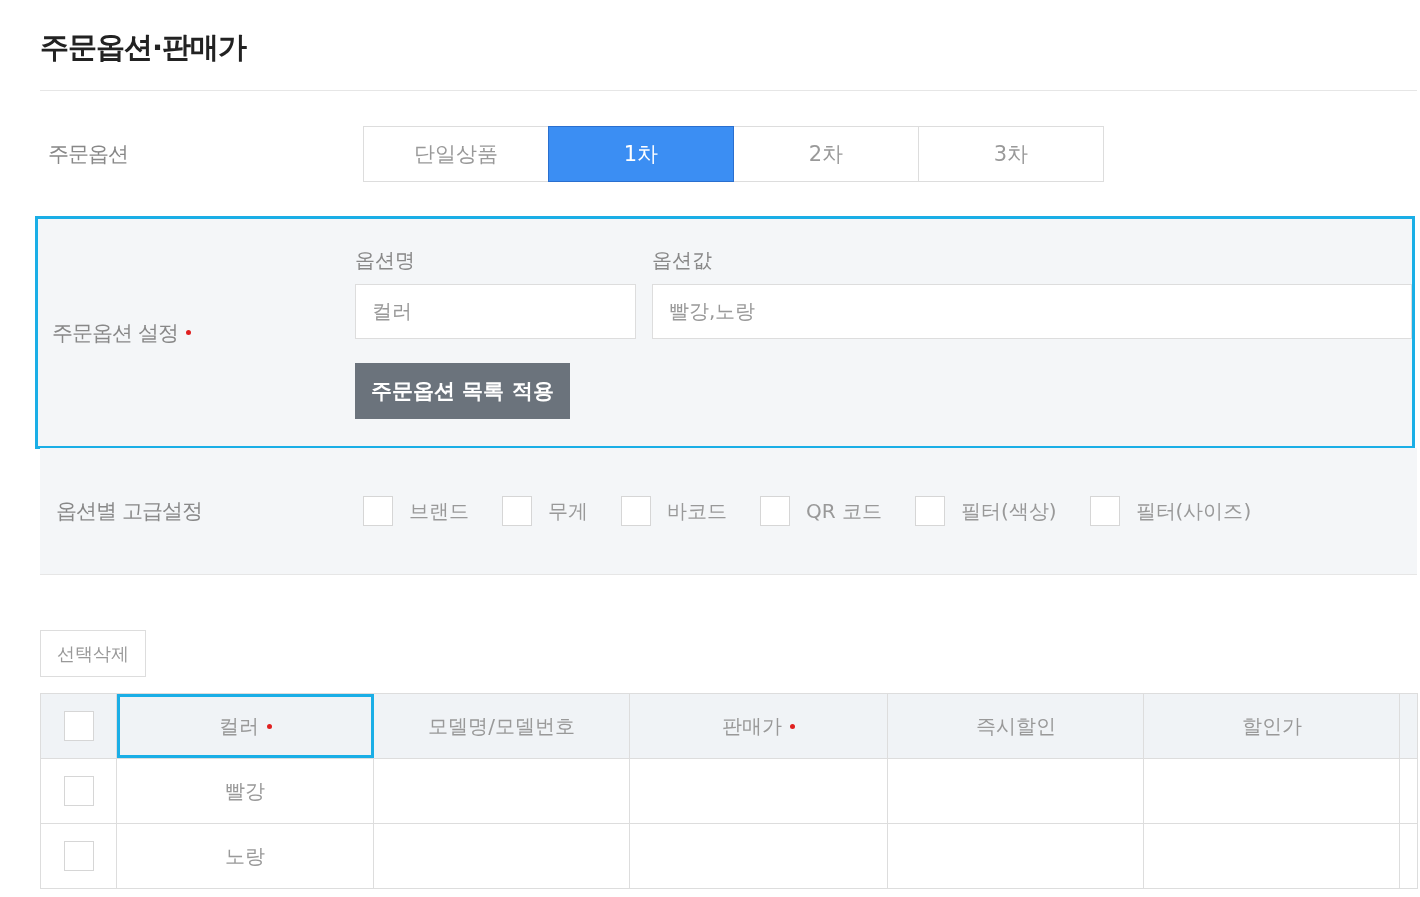 This screenshot has height=897, width=1420. What do you see at coordinates (115, 333) in the screenshot?
I see `field-label: 주문옵션 설정` at bounding box center [115, 333].